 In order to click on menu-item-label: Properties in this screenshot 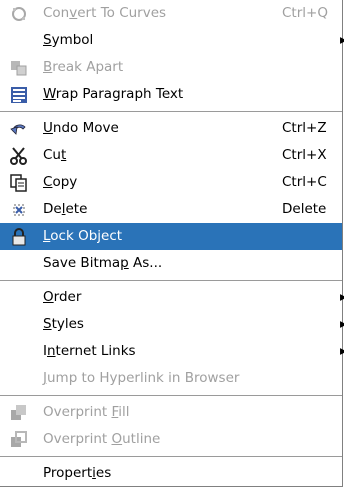, I will do `click(77, 473)`.